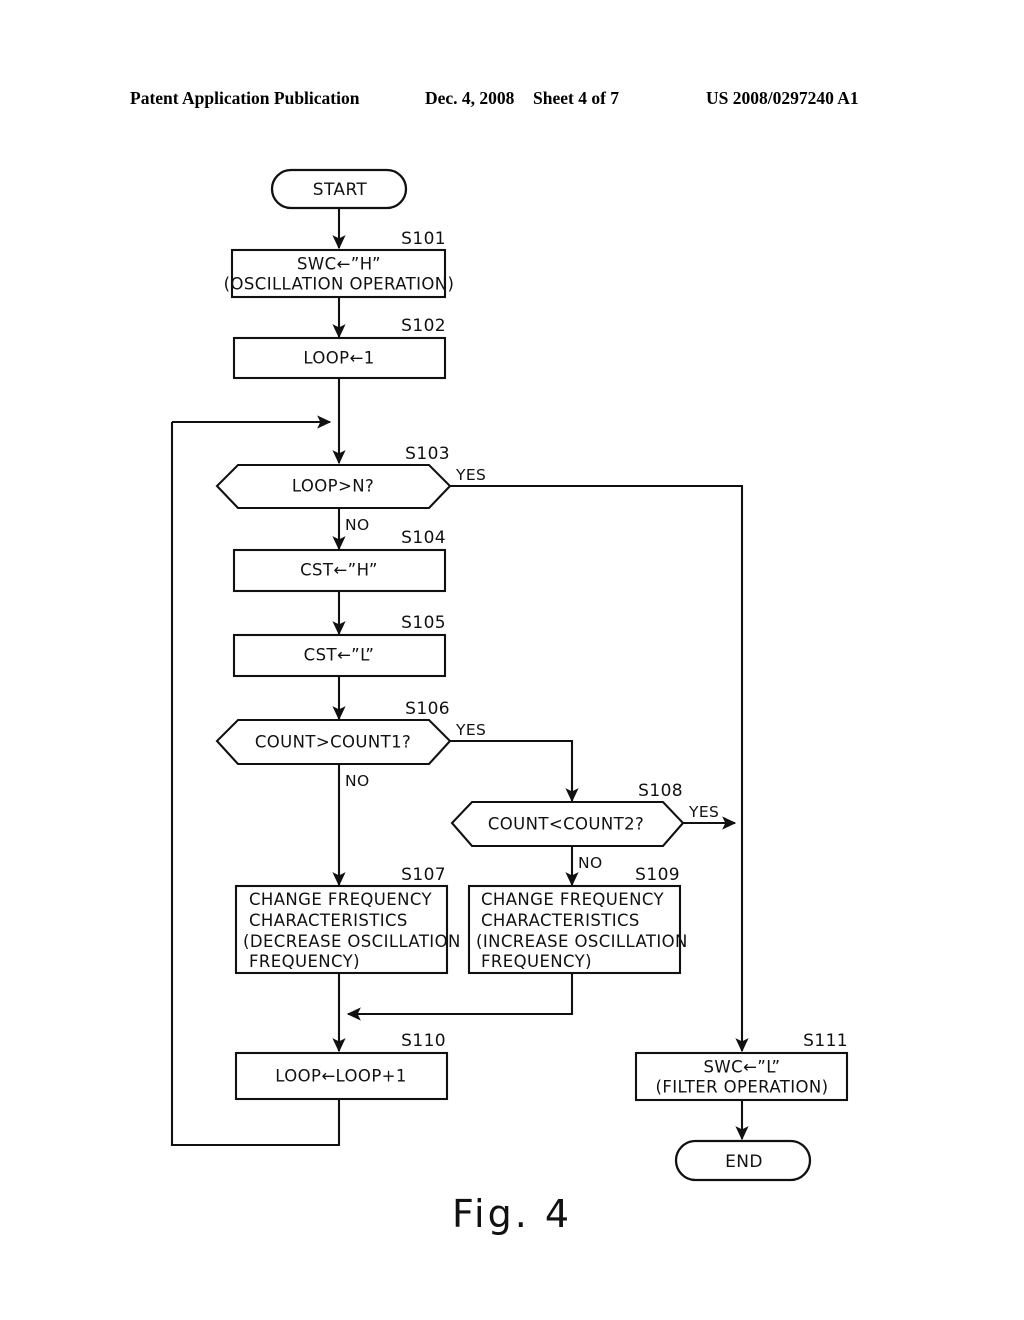  What do you see at coordinates (423, 326) in the screenshot?
I see `s102-step-label: S102` at bounding box center [423, 326].